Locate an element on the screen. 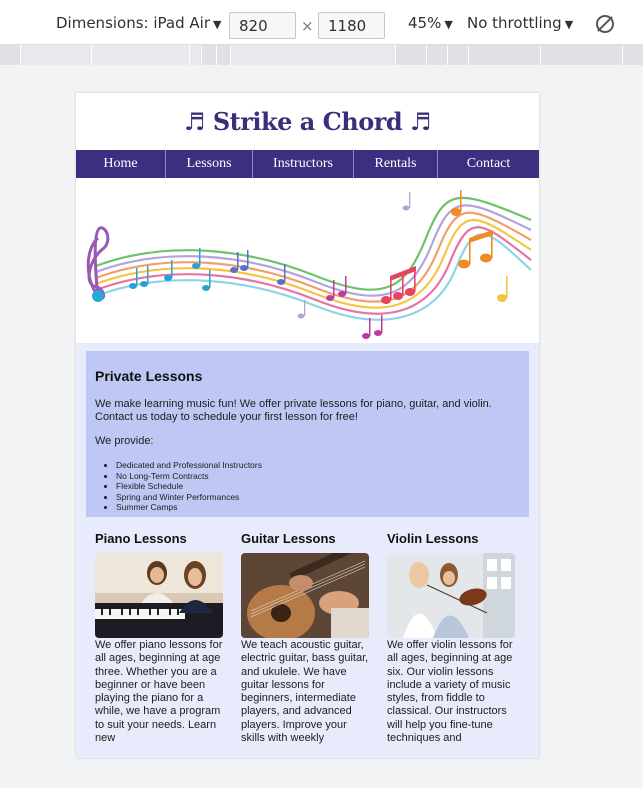 The image size is (643, 788). private-lessons-heading: Private Lessons is located at coordinates (149, 376).